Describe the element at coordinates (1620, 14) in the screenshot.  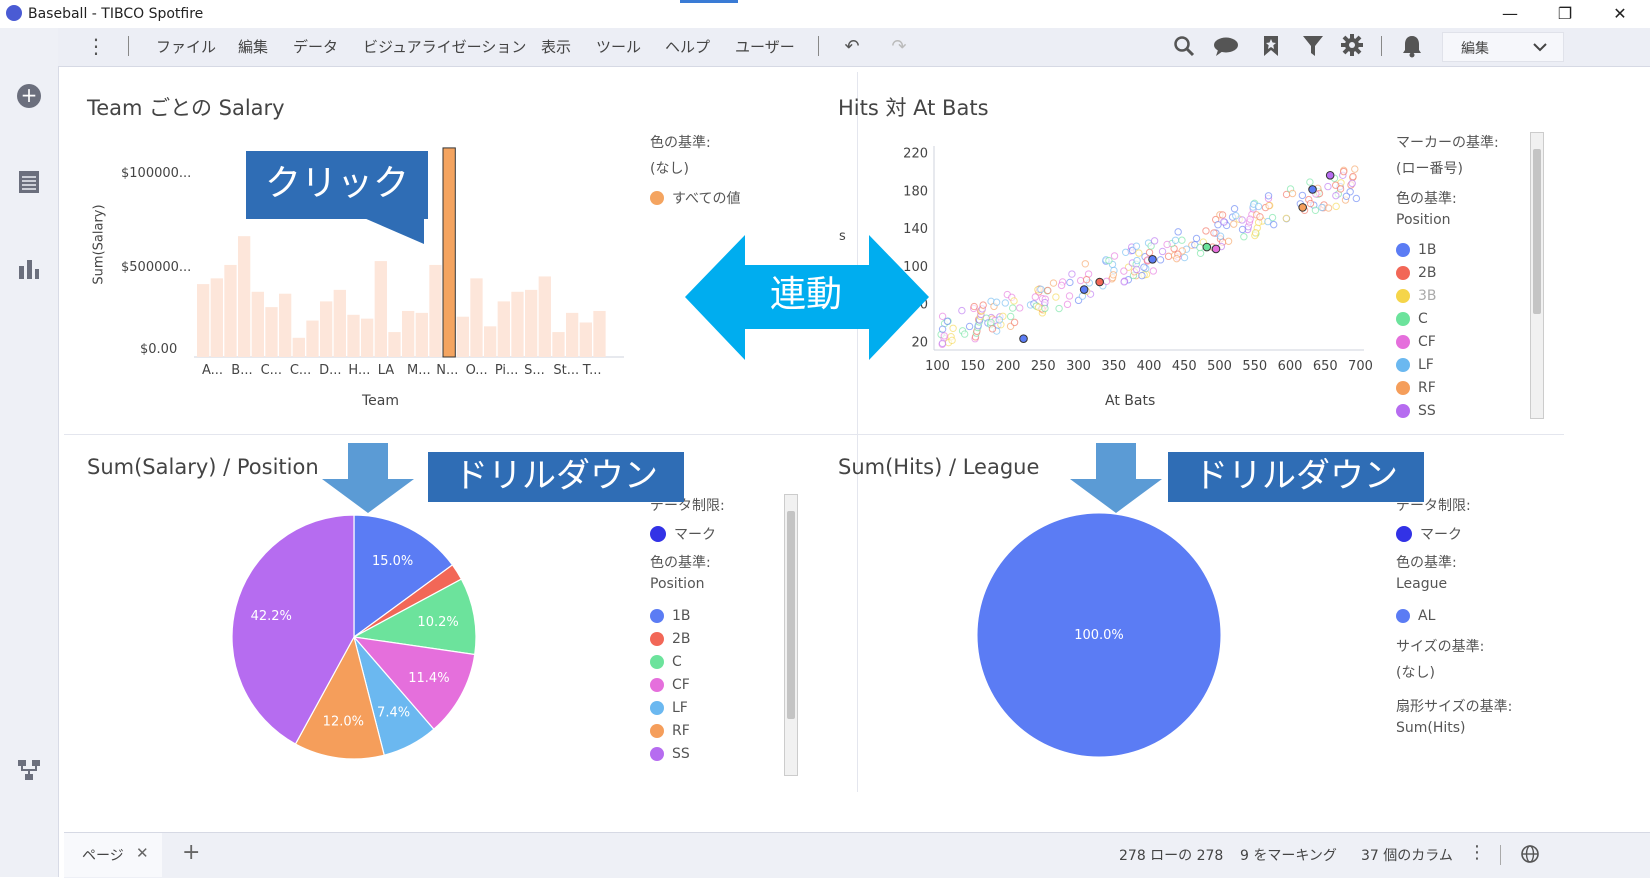
I see `close-button: ✕` at that location.